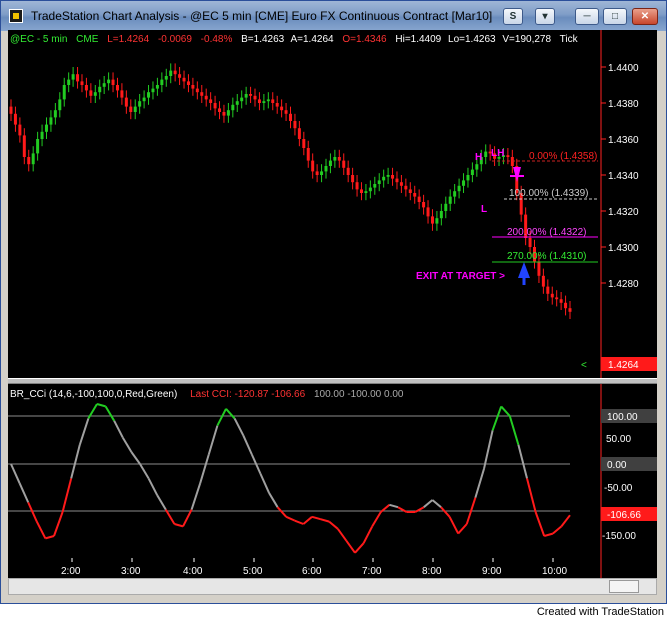 The width and height of the screenshot is (667, 619). I want to click on time-axis-label: 5:00, so click(253, 571).